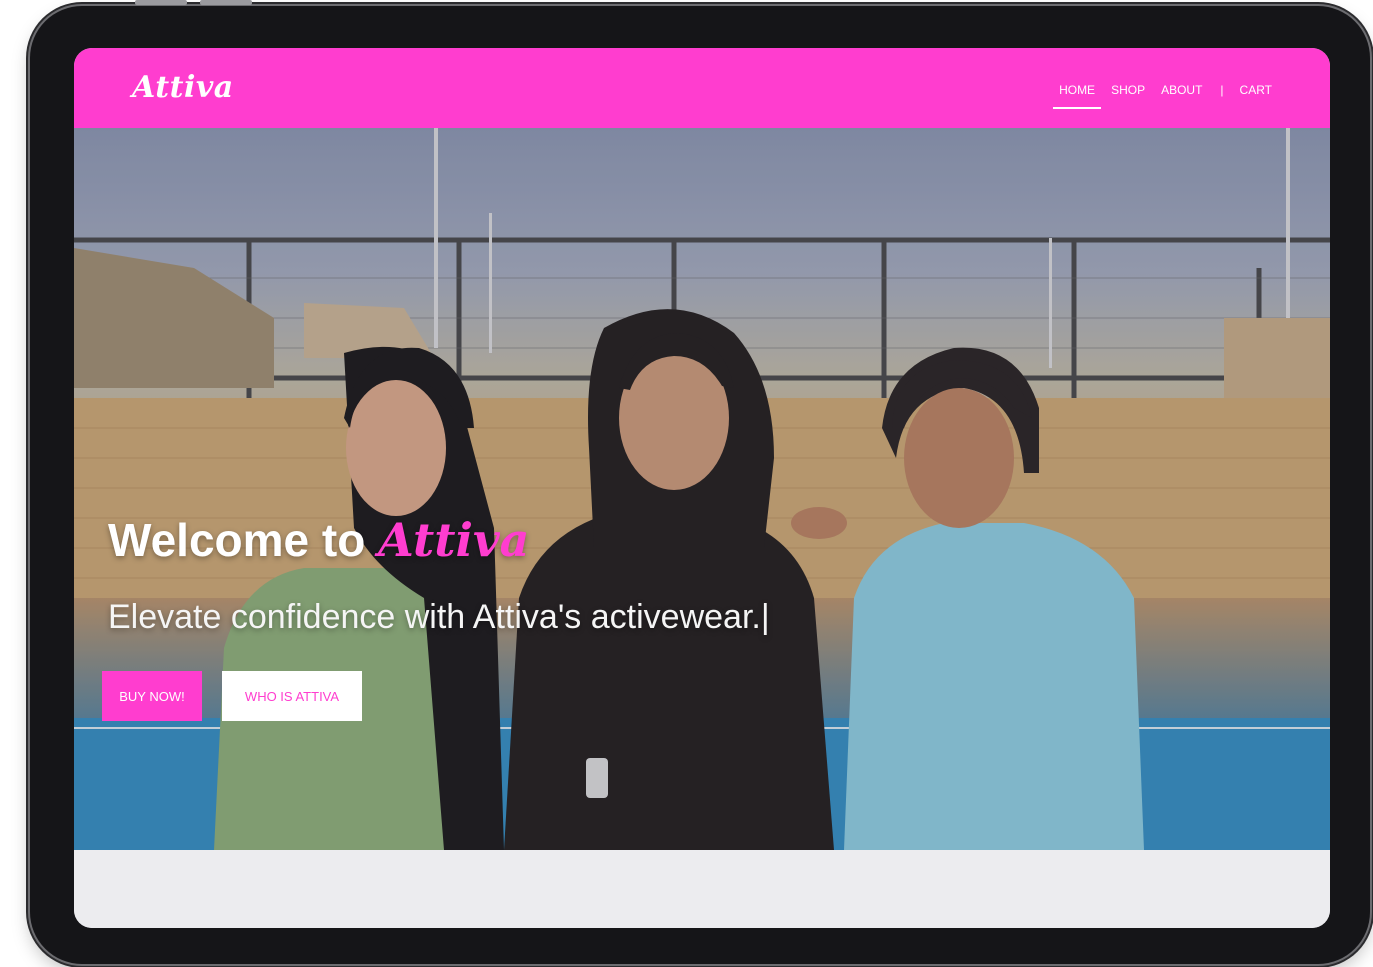 This screenshot has height=967, width=1373. What do you see at coordinates (1077, 96) in the screenshot?
I see `nav-home: HOME` at bounding box center [1077, 96].